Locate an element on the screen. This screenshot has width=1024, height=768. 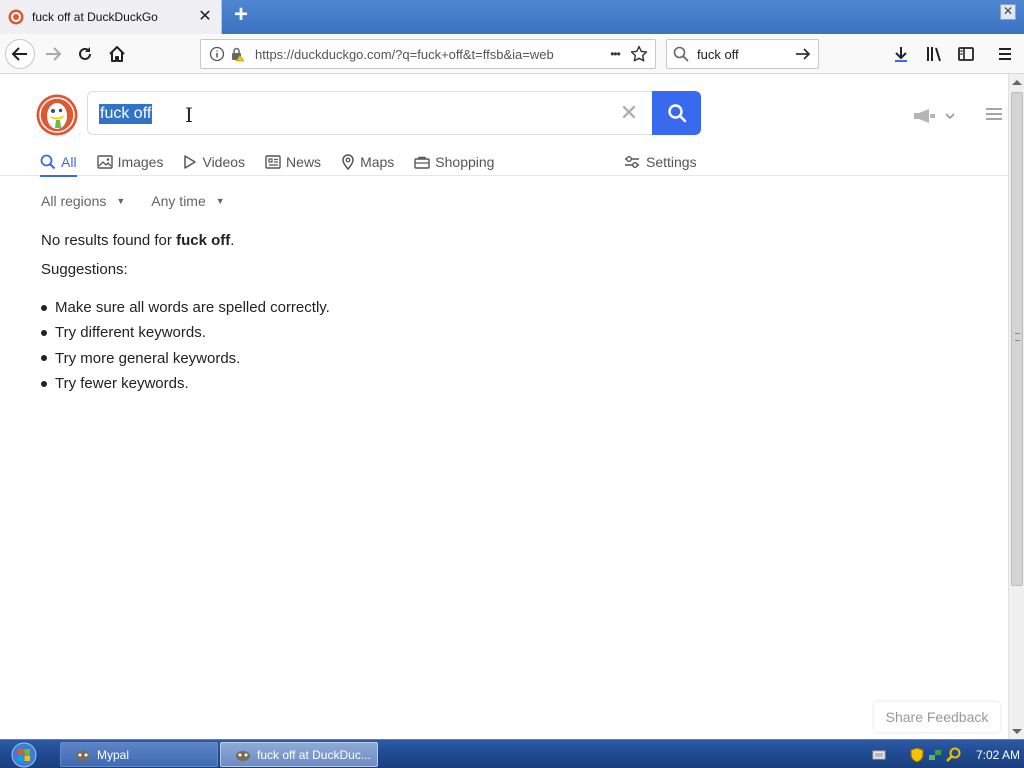
tab-close-icon: ✕ is located at coordinates (205, 17).